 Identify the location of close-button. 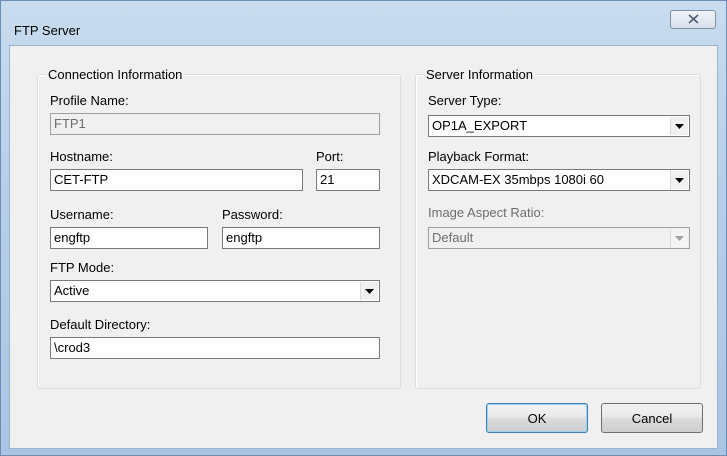
(693, 19).